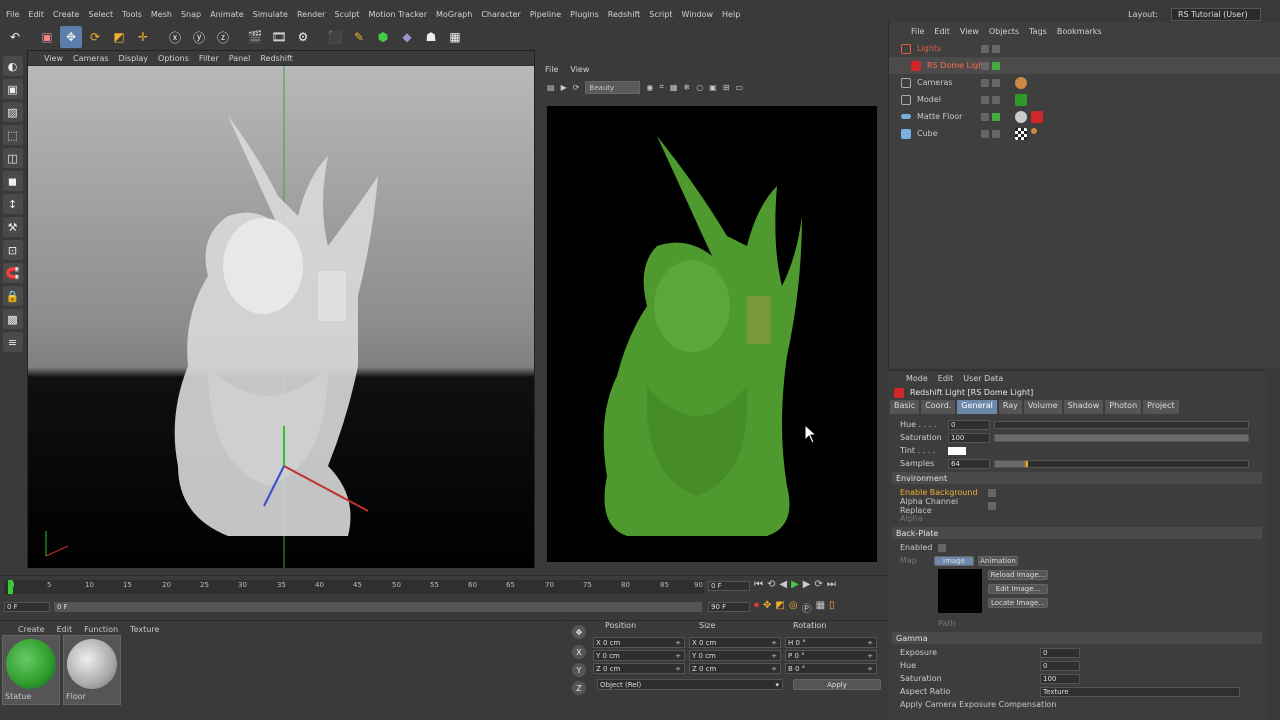  Describe the element at coordinates (697, 14) in the screenshot. I see `menu-window: Window` at that location.